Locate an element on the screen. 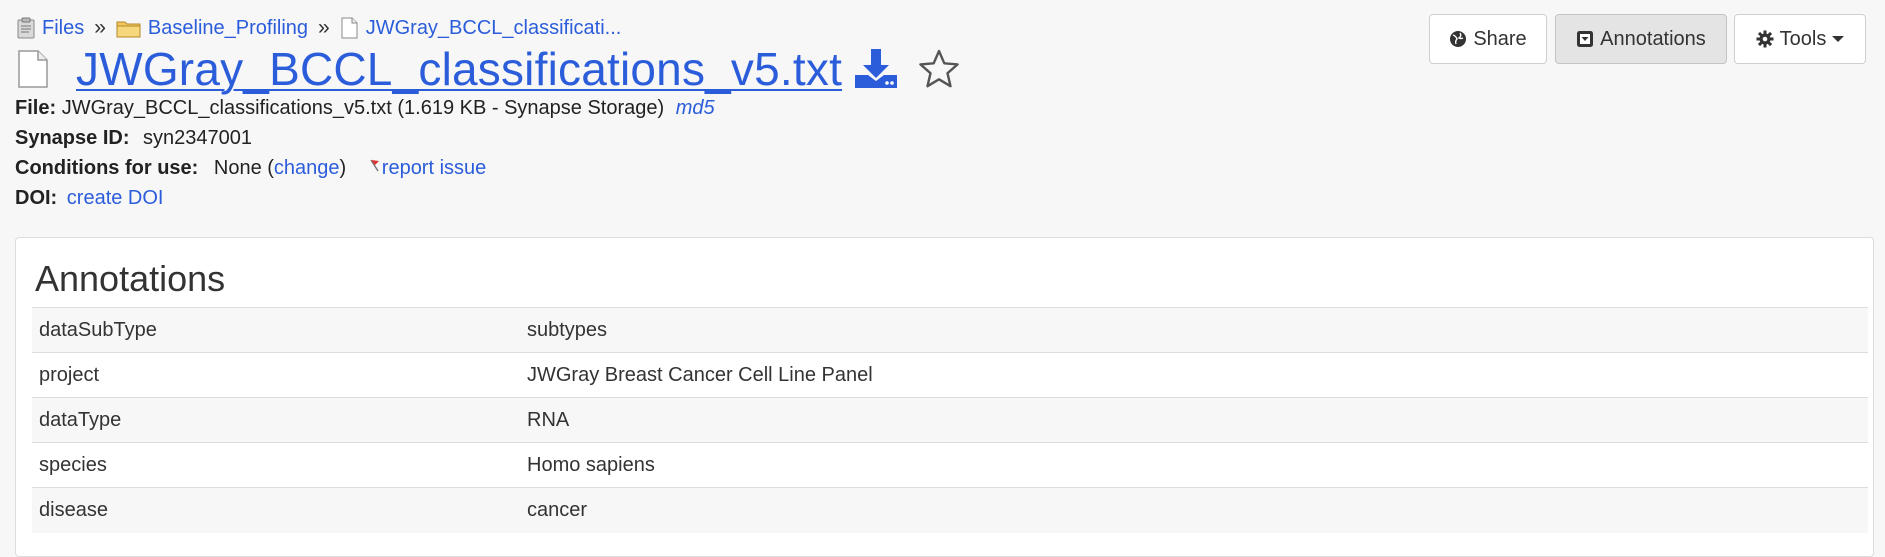 This screenshot has height=557, width=1885. file-label: File: is located at coordinates (36, 108).